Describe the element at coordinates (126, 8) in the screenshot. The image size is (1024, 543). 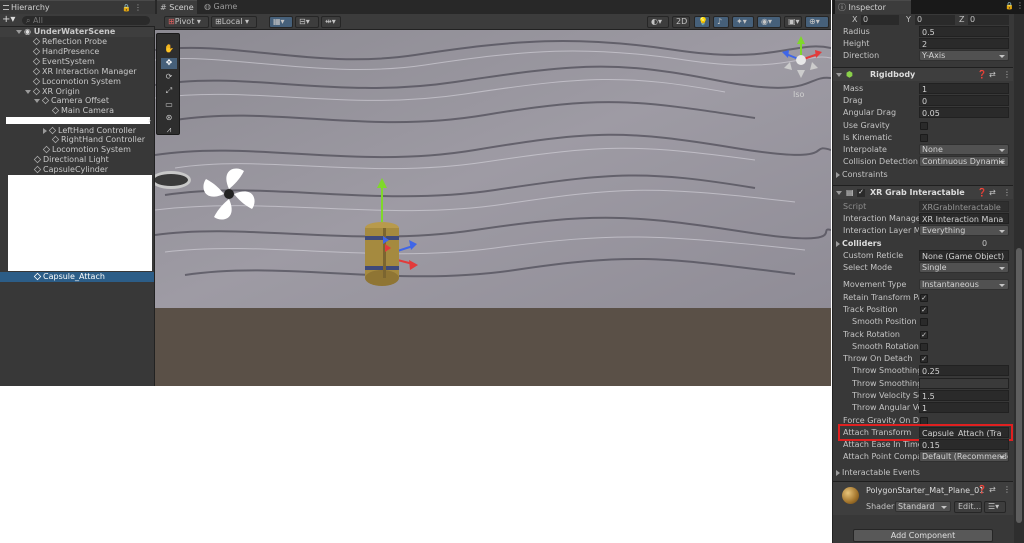
I see `lock-icon: 🔒` at that location.